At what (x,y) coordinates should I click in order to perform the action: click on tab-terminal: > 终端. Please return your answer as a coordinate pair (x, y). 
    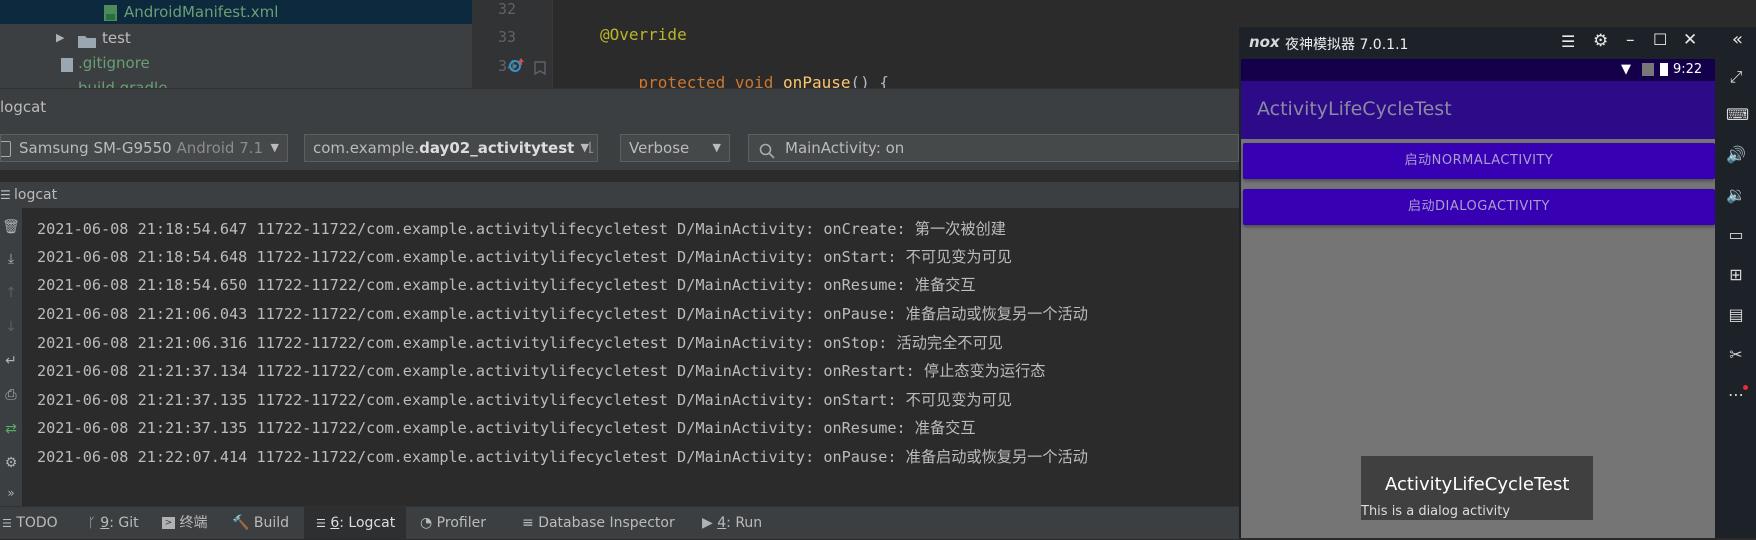
    Looking at the image, I should click on (184, 523).